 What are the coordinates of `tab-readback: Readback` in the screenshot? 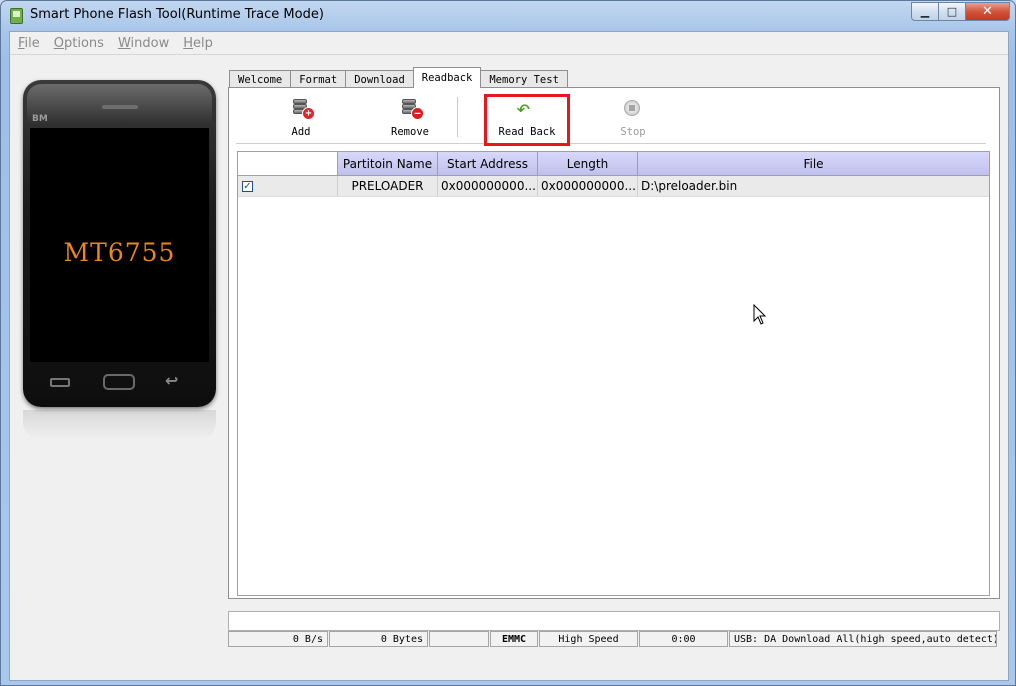 It's located at (447, 77).